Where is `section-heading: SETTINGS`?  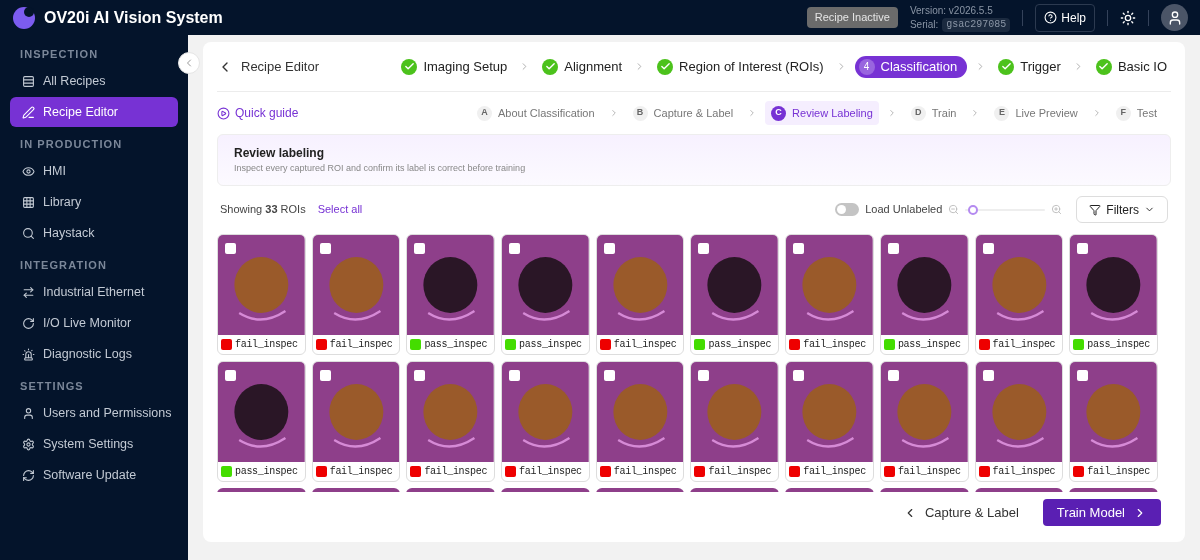 section-heading: SETTINGS is located at coordinates (52, 386).